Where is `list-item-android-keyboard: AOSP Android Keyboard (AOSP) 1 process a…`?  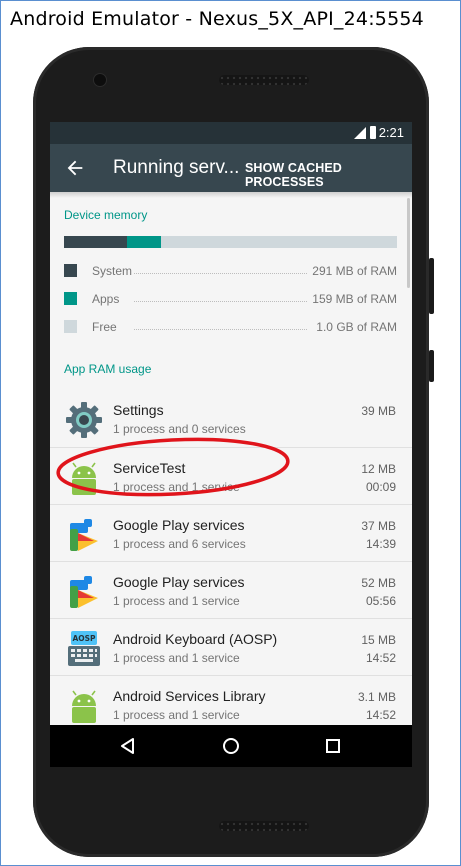
list-item-android-keyboard: AOSP Android Keyboard (AOSP) 1 process a… is located at coordinates (231, 647).